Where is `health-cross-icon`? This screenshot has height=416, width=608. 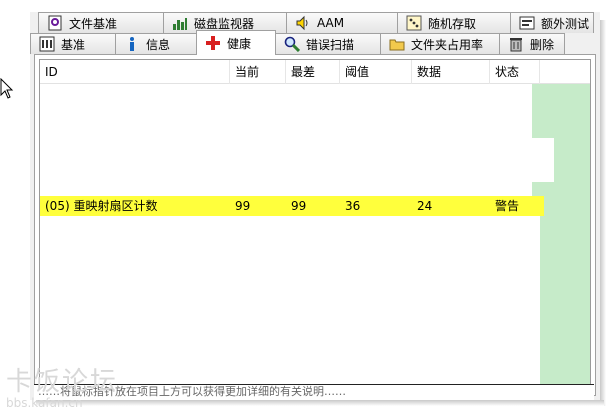
health-cross-icon is located at coordinates (213, 43).